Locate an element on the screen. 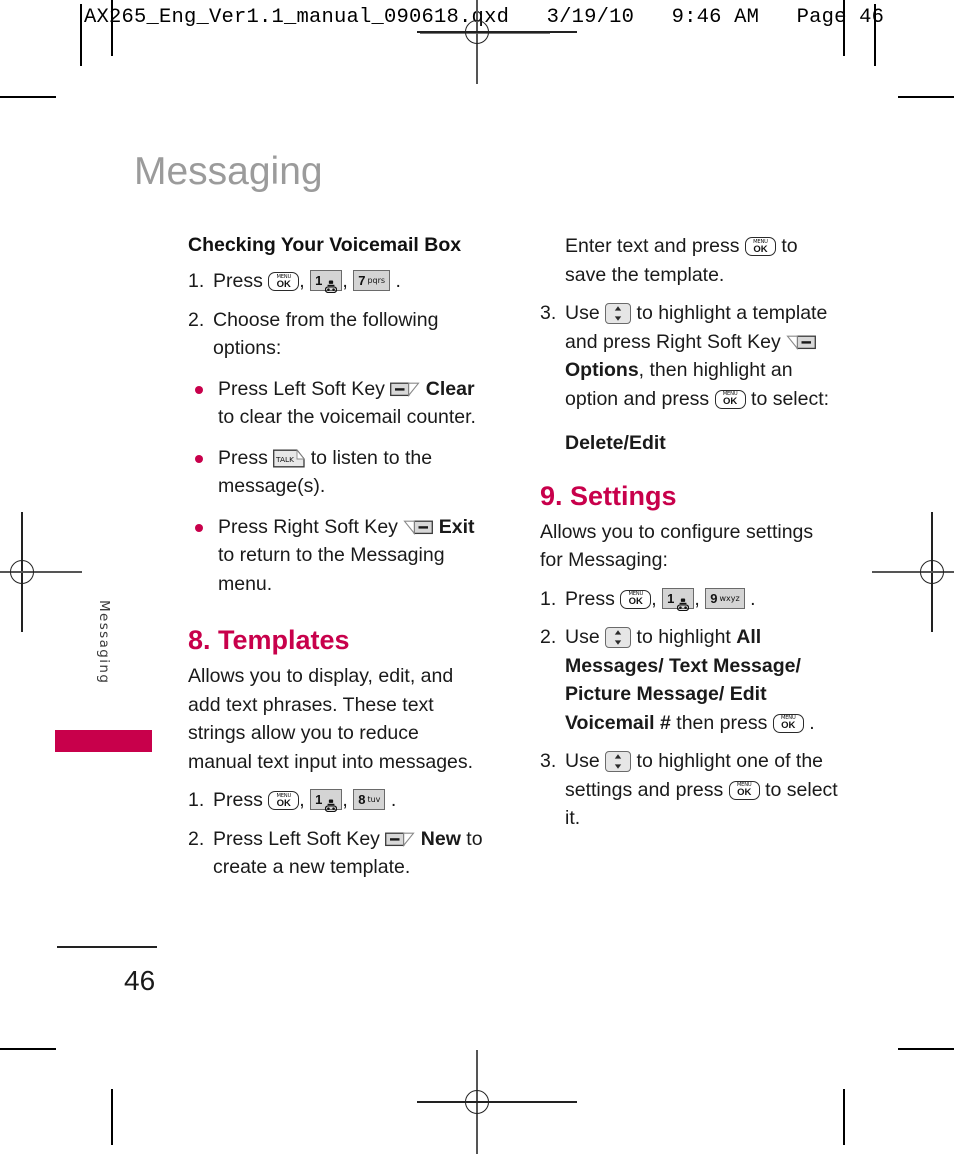 The width and height of the screenshot is (954, 1154). bullet-bold-label: Clear is located at coordinates (450, 388).